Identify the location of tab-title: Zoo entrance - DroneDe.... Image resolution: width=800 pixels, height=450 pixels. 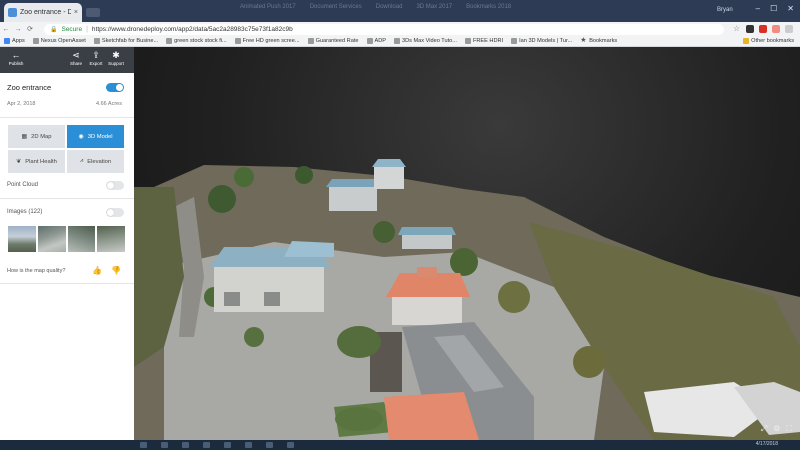
(45, 12).